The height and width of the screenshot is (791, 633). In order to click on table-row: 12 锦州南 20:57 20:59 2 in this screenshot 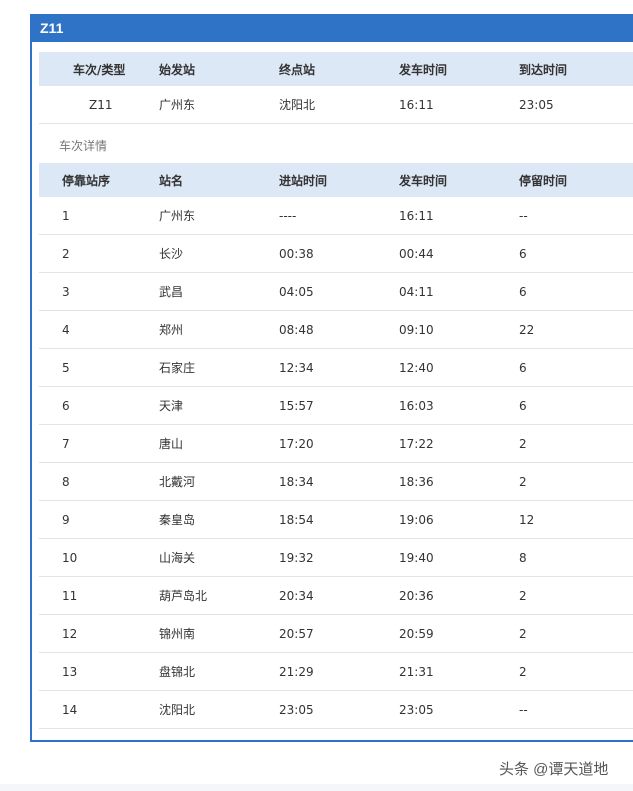, I will do `click(336, 634)`.